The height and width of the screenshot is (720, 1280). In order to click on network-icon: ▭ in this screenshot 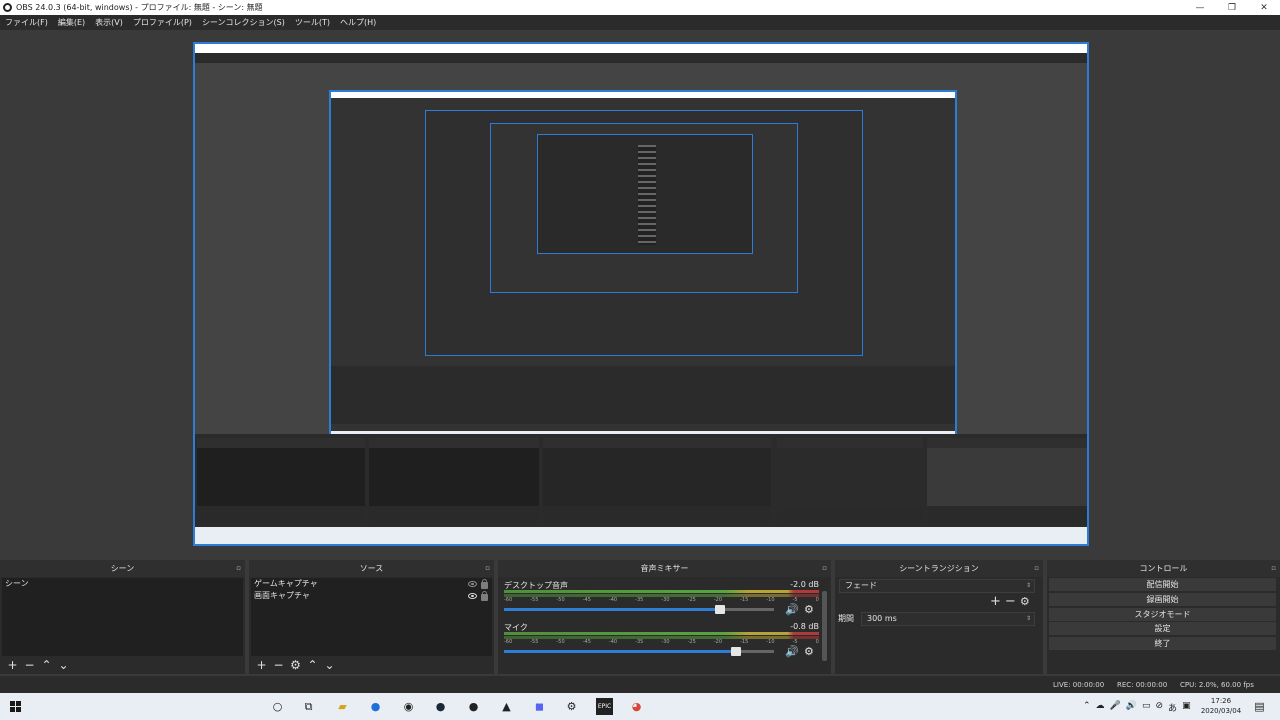, I will do `click(1146, 707)`.